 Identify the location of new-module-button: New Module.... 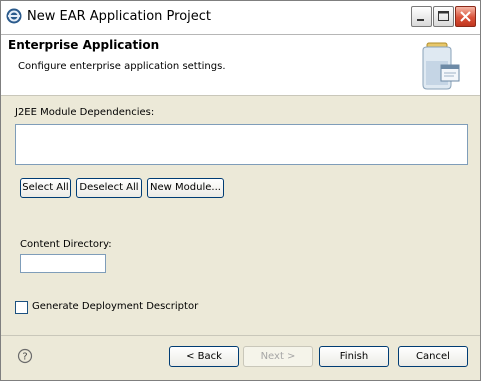
(185, 188).